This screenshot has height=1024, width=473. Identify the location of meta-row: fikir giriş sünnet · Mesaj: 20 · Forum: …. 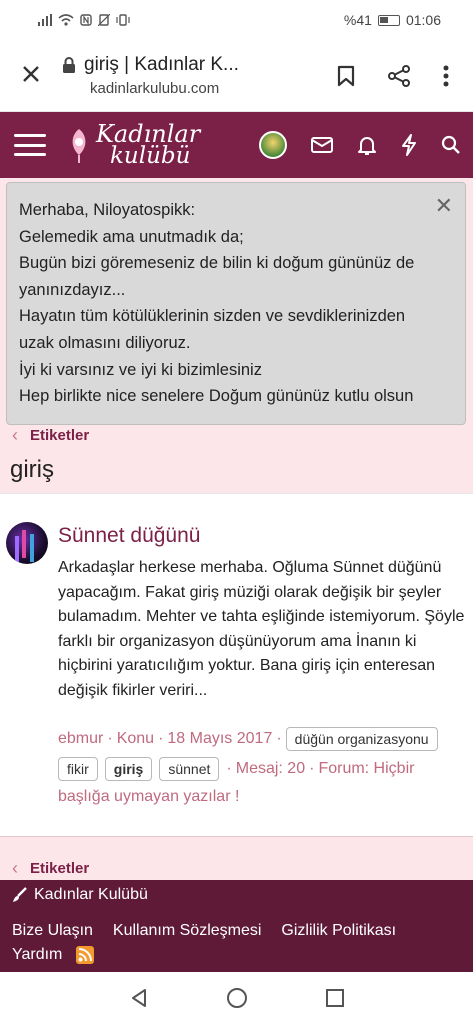
(263, 769).